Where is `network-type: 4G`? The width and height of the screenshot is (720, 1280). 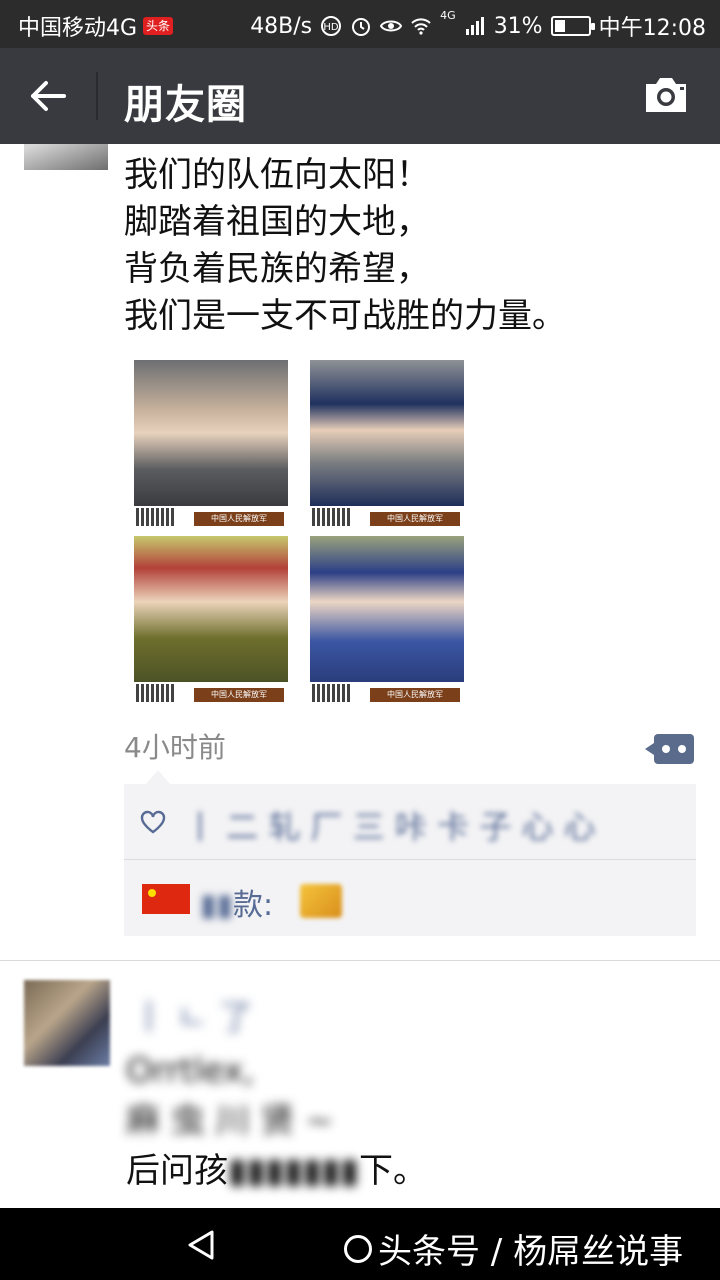 network-type: 4G is located at coordinates (448, 15).